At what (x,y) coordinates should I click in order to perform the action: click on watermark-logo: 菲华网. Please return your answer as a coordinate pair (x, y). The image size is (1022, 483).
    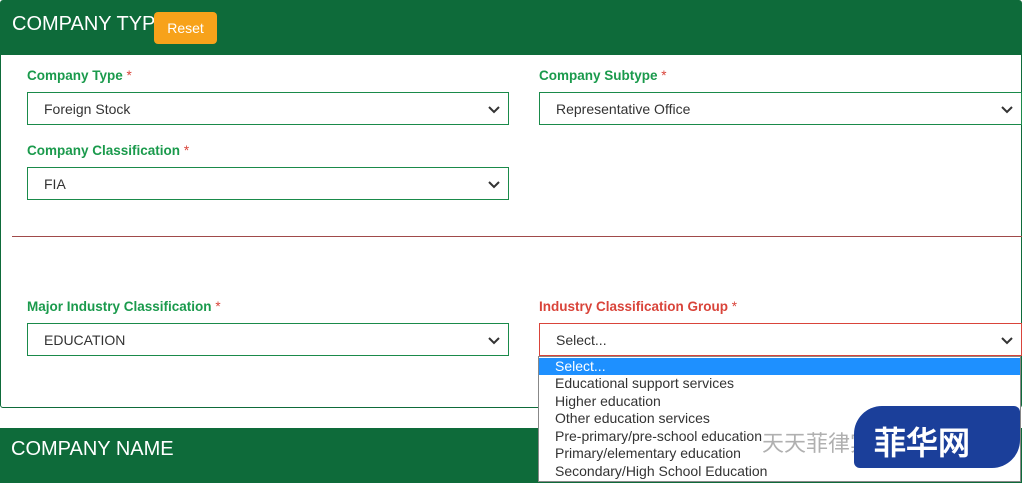
    Looking at the image, I should click on (937, 437).